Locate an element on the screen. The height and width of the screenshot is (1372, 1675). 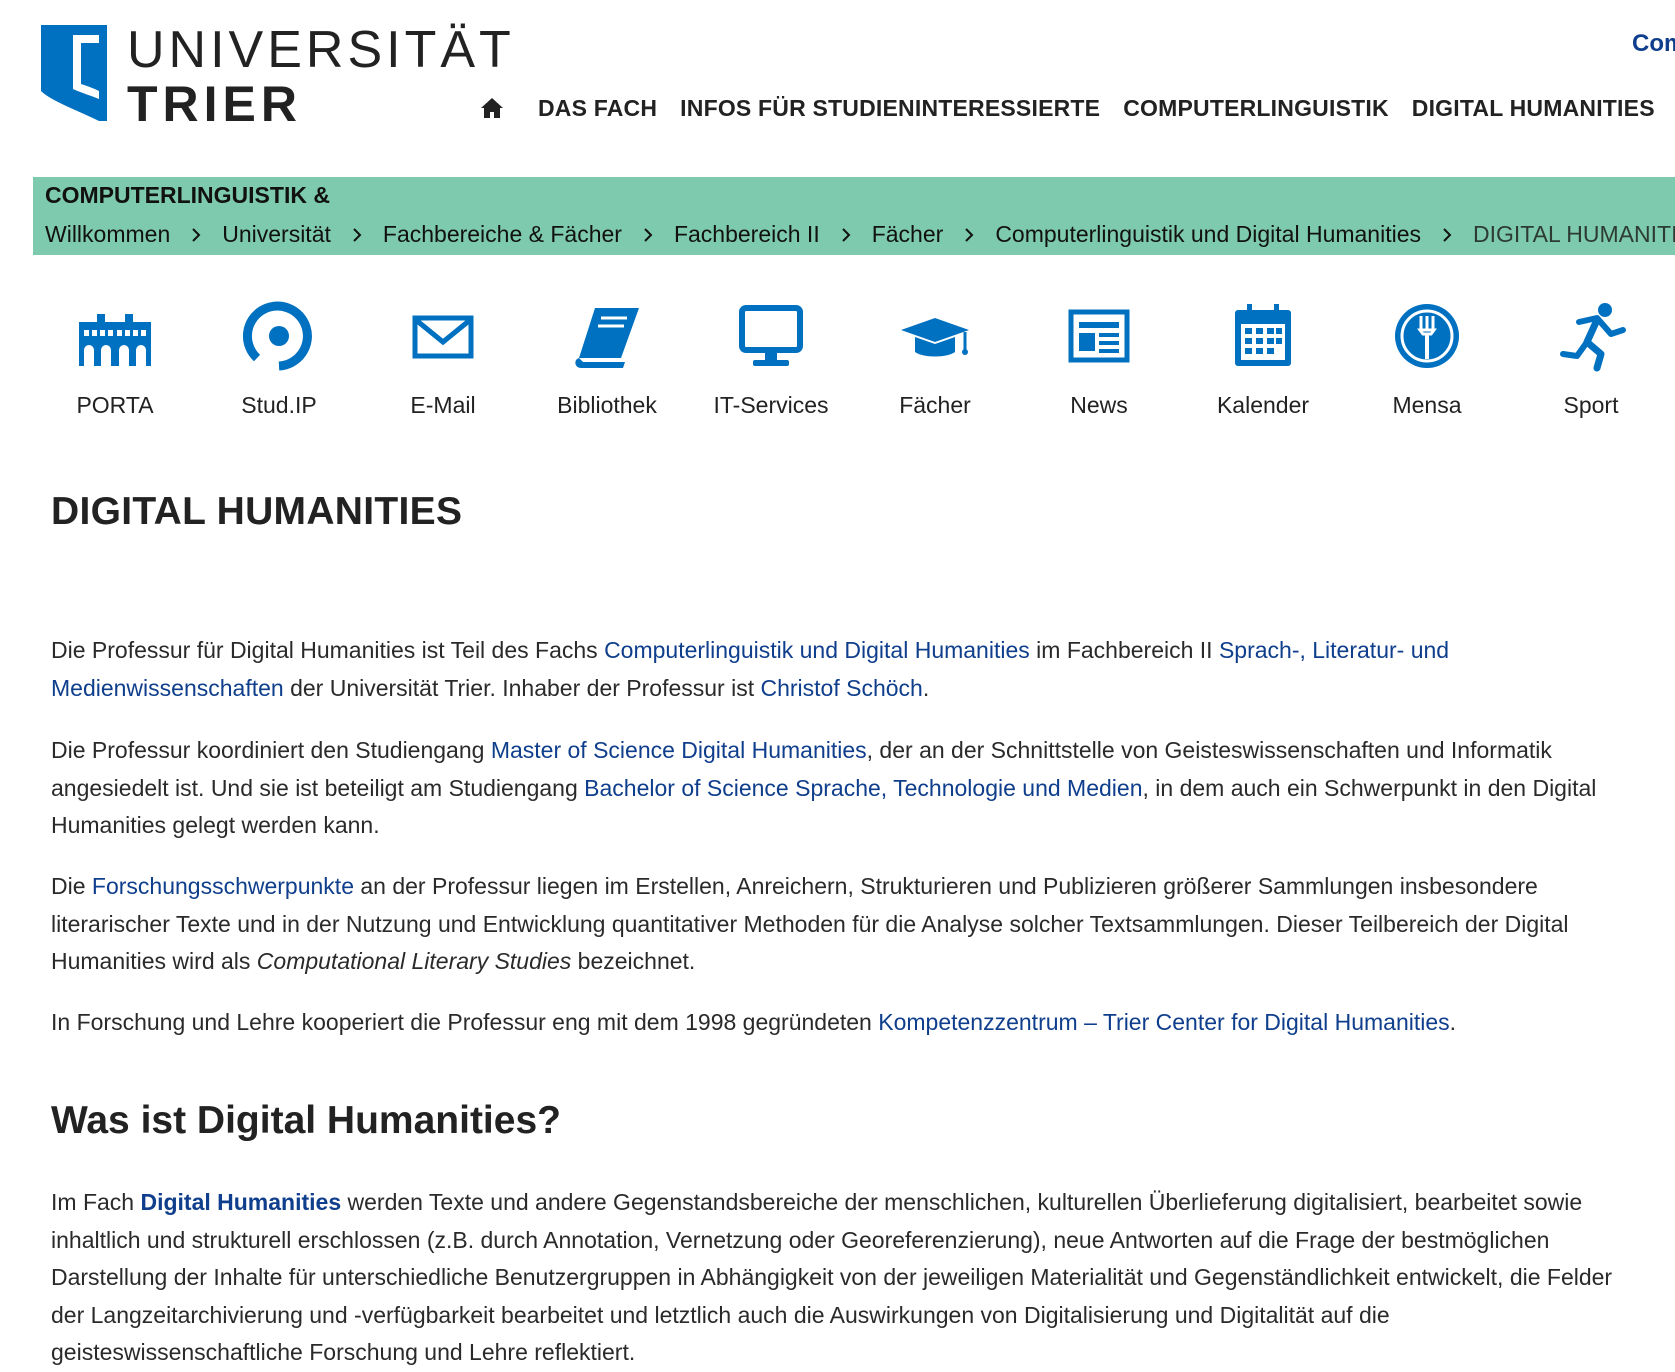
quicklink-label: Mensa is located at coordinates (1427, 405).